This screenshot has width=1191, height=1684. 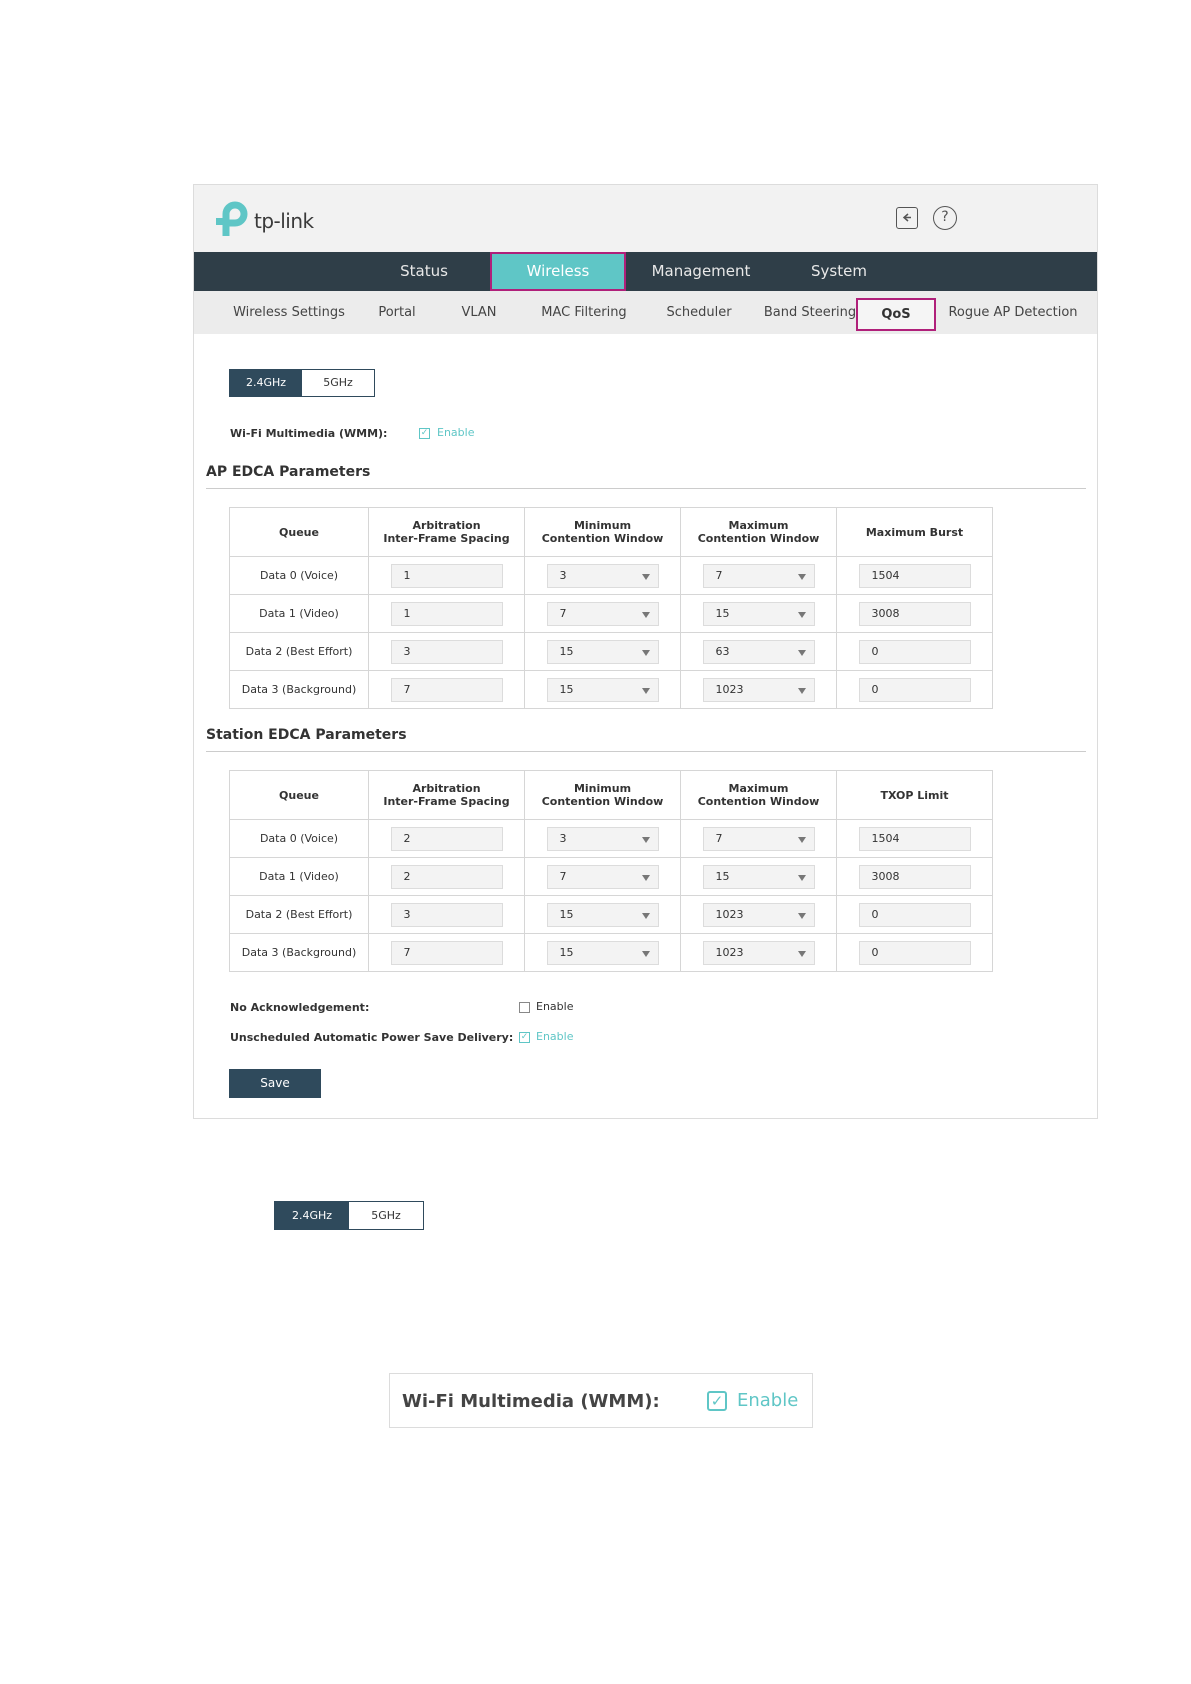 What do you see at coordinates (299, 876) in the screenshot?
I see `queue-name: Data 1 (Video)` at bounding box center [299, 876].